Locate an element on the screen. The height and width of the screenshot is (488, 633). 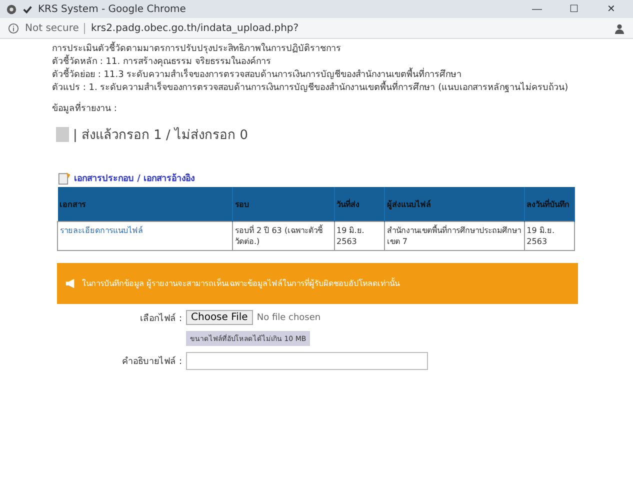
status-square-icon is located at coordinates (62, 134).